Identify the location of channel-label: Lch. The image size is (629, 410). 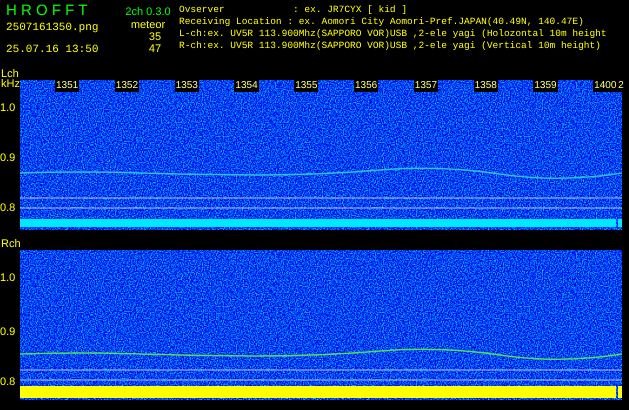
(10, 74).